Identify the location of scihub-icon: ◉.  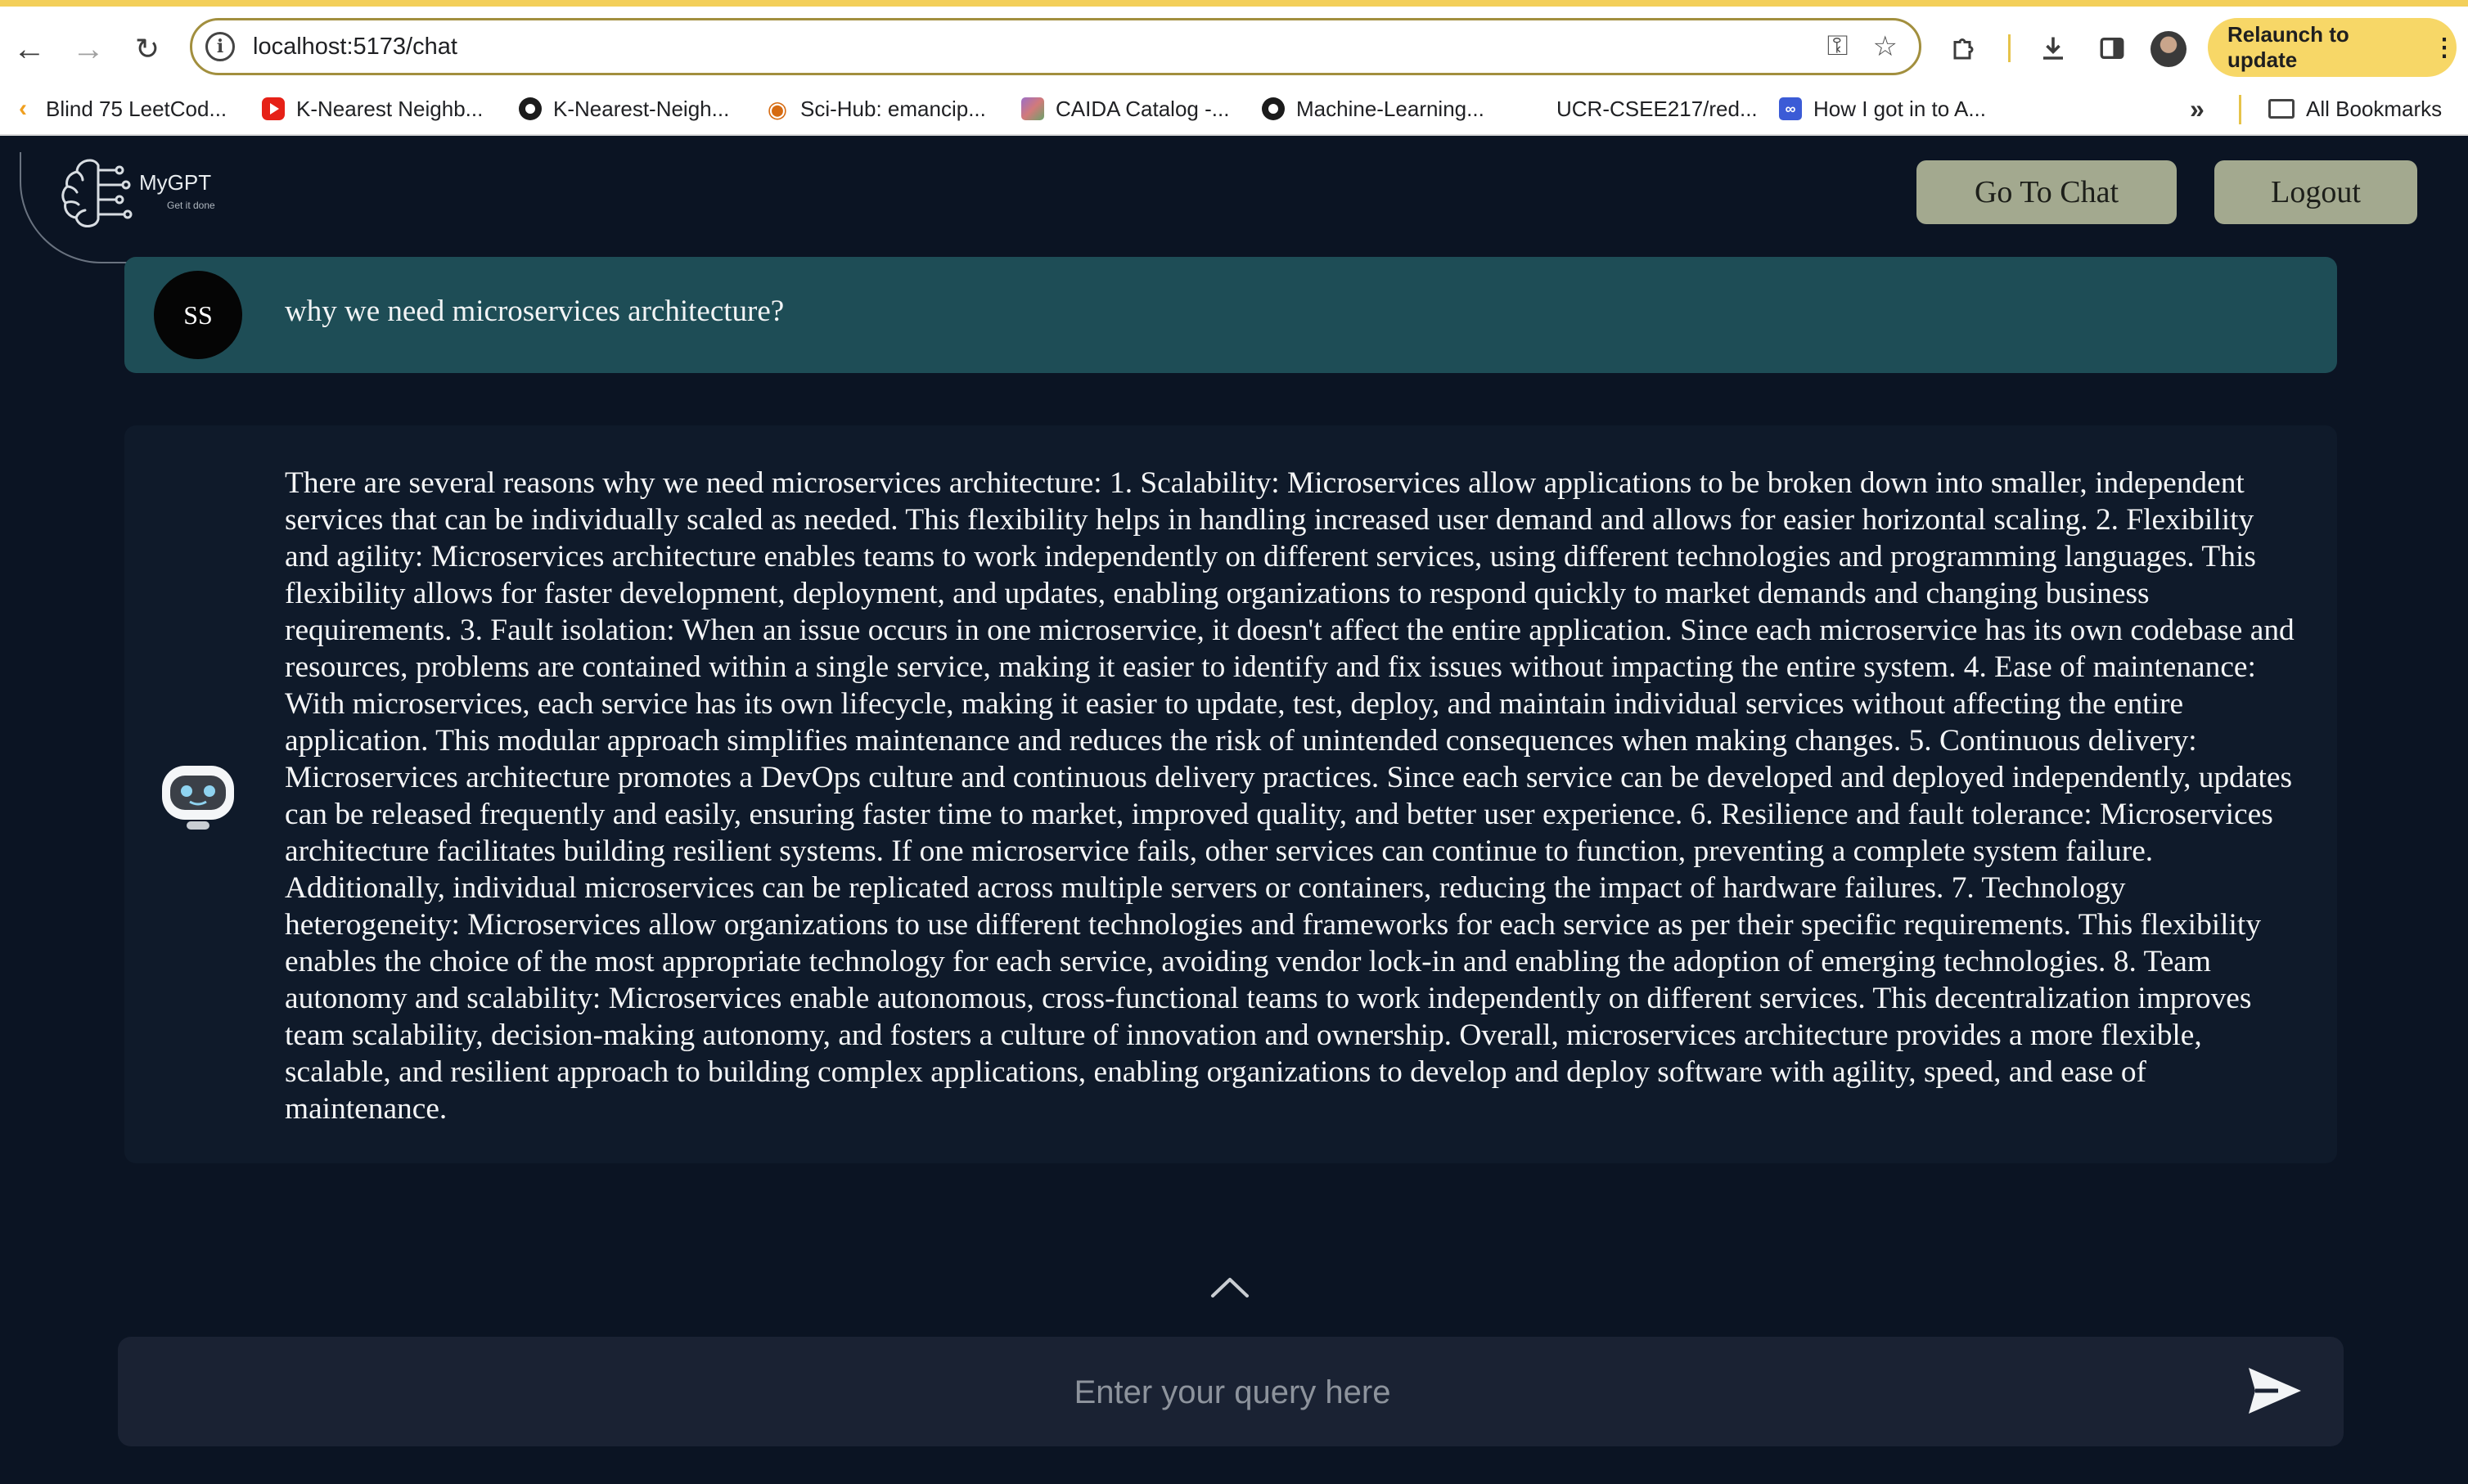
(777, 109).